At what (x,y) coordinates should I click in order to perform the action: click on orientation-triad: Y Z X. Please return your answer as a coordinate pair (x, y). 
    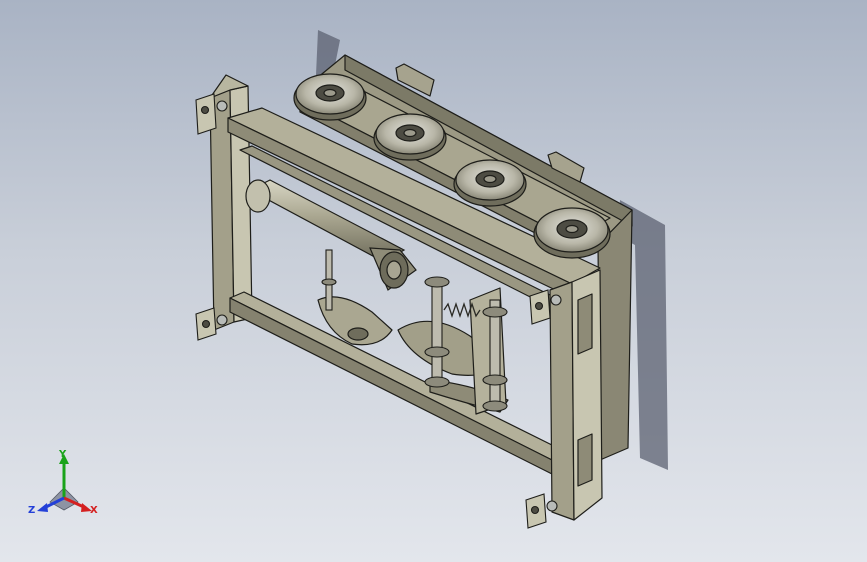
    Looking at the image, I should click on (64, 486).